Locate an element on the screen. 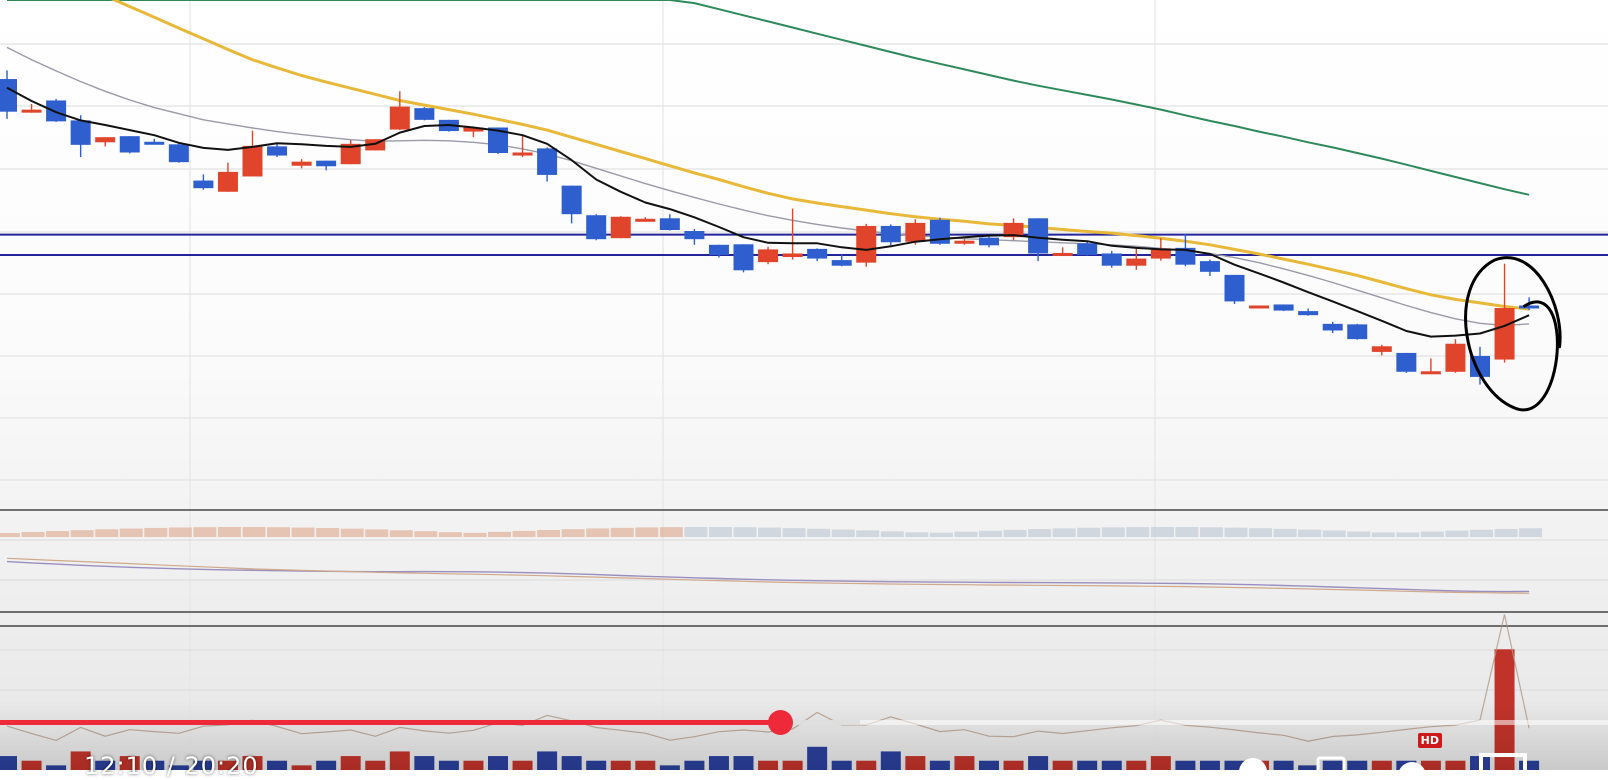  hd-badge: HD is located at coordinates (1429, 740).